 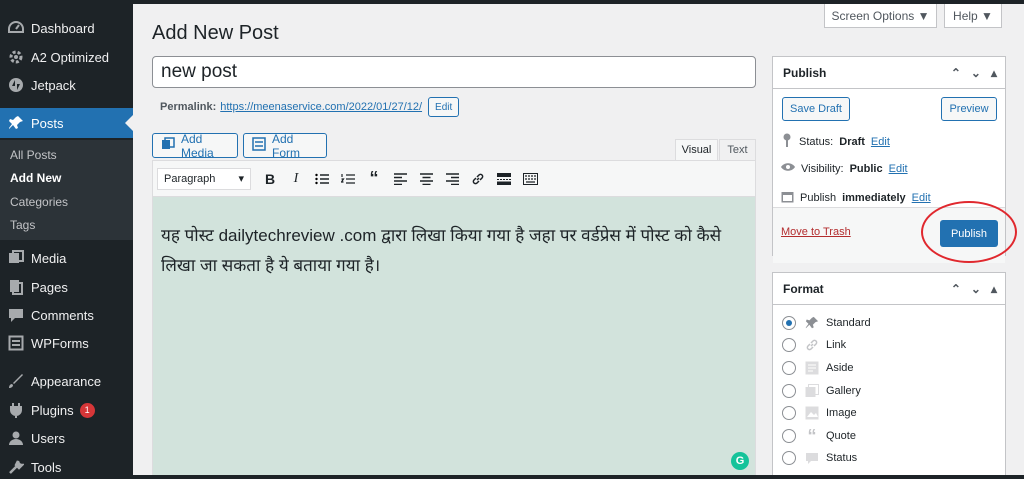 I want to click on wpforms-icon, so click(x=16, y=343).